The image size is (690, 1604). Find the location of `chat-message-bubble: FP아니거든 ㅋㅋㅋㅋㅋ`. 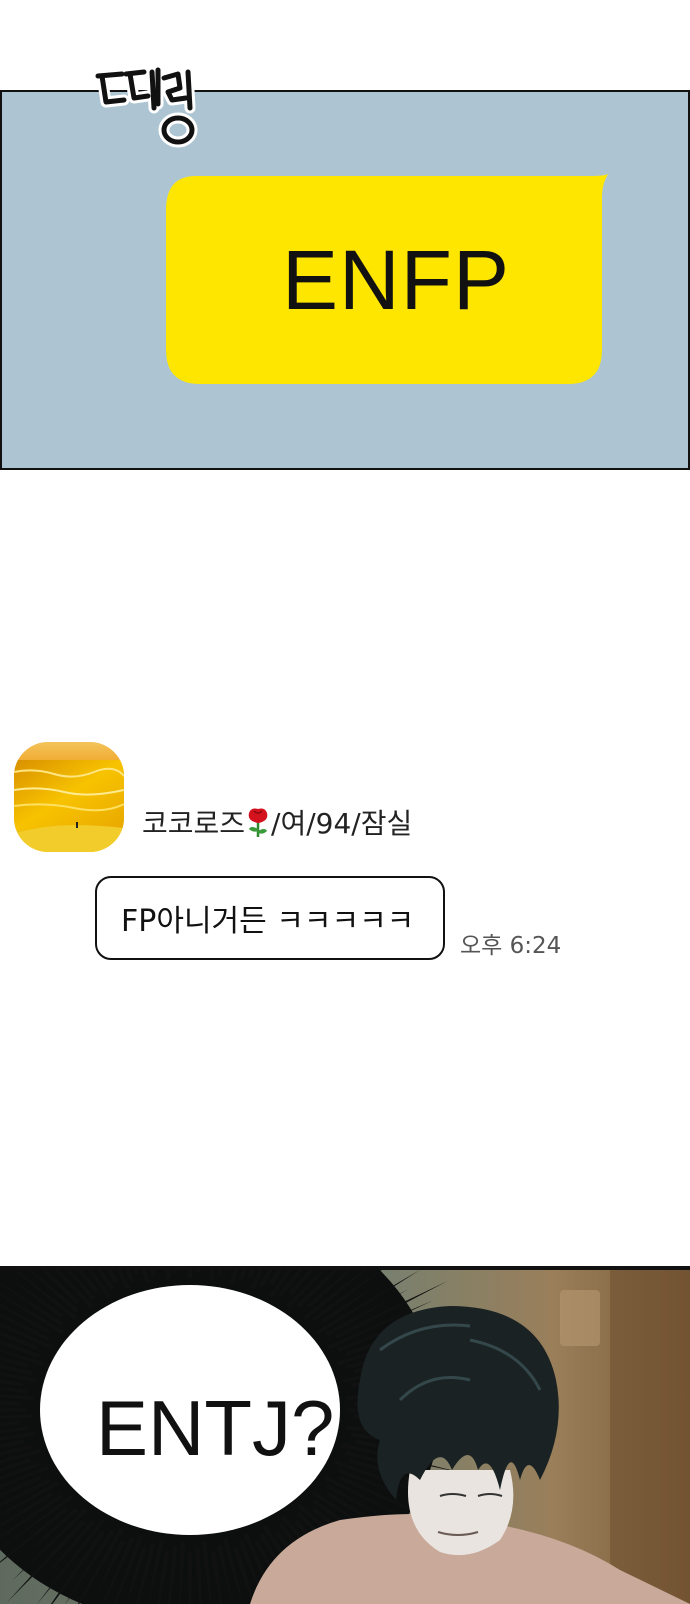

chat-message-bubble: FP아니거든 ㅋㅋㅋㅋㅋ is located at coordinates (270, 918).